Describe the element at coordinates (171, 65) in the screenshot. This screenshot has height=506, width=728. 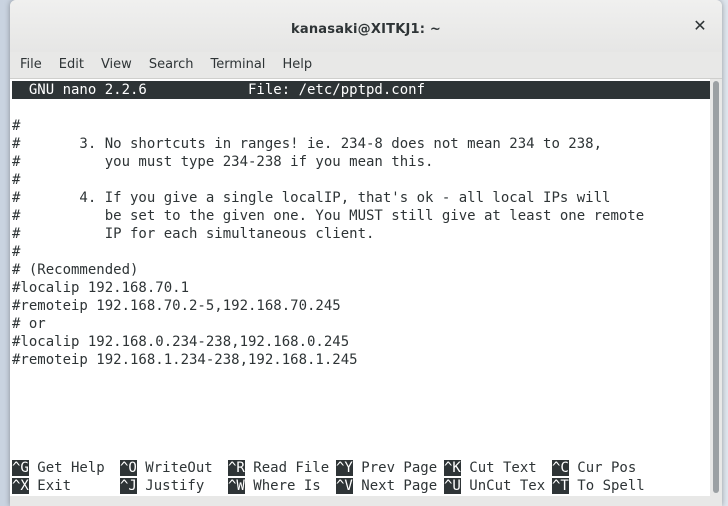
I see `menu-search: Search` at that location.